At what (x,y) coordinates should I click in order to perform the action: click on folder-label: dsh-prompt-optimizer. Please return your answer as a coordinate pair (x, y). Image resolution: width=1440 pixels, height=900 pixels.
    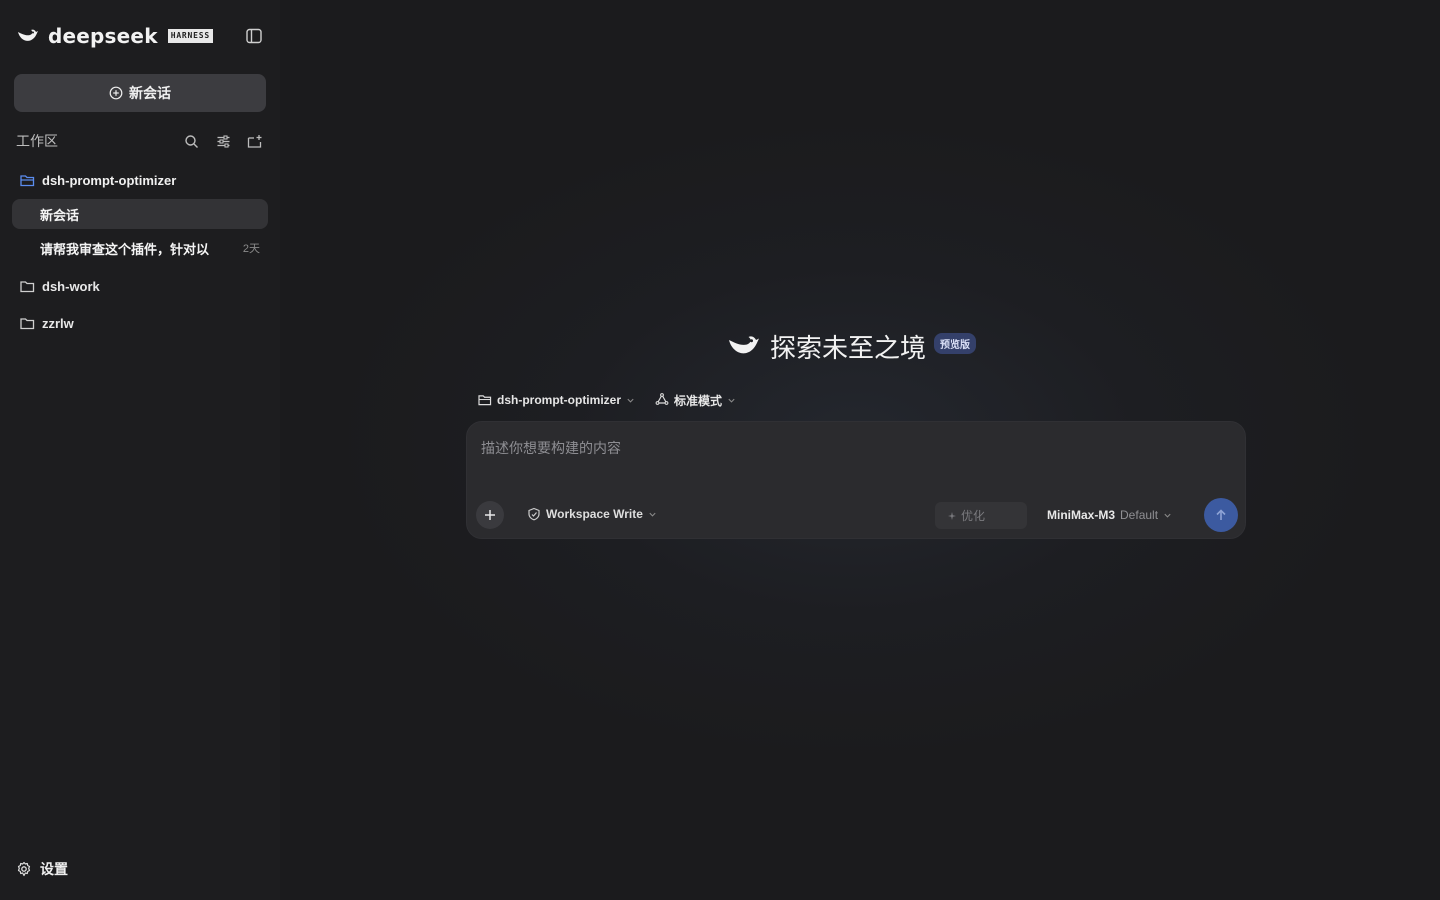
    Looking at the image, I should click on (109, 180).